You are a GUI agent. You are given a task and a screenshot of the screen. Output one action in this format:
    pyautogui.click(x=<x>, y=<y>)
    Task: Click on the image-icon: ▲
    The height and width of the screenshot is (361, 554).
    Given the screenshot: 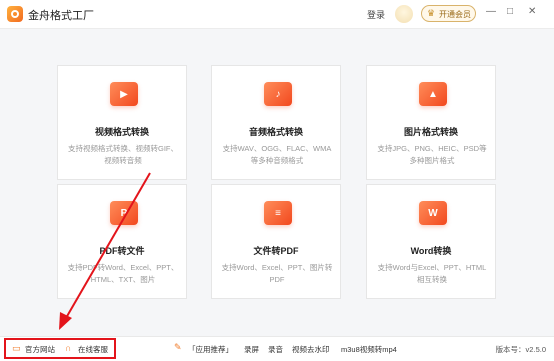 What is the action you would take?
    pyautogui.click(x=433, y=94)
    